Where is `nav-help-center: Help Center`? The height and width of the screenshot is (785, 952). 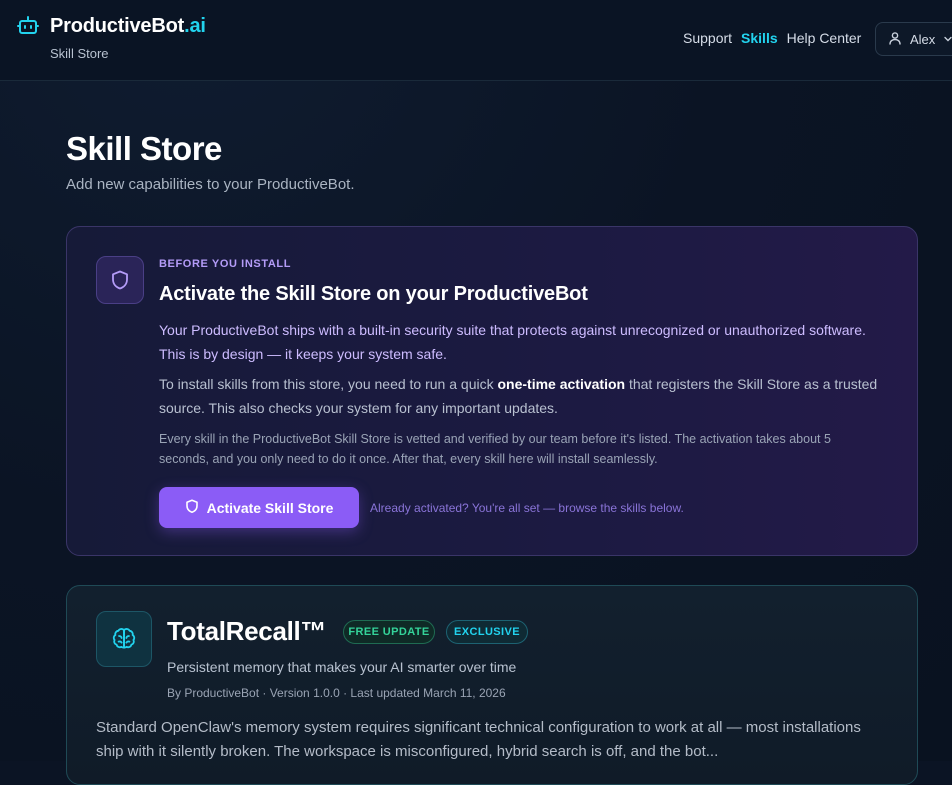
nav-help-center: Help Center is located at coordinates (824, 38).